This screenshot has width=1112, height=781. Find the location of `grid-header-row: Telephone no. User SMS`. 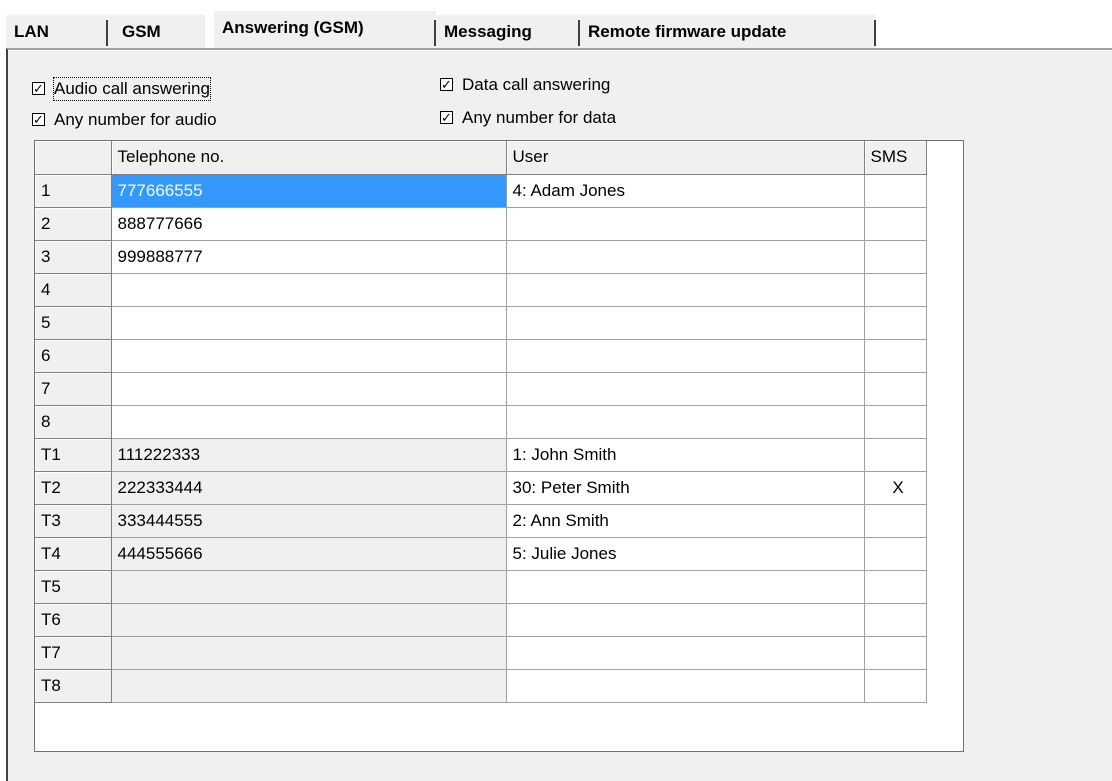

grid-header-row: Telephone no. User SMS is located at coordinates (481, 158).